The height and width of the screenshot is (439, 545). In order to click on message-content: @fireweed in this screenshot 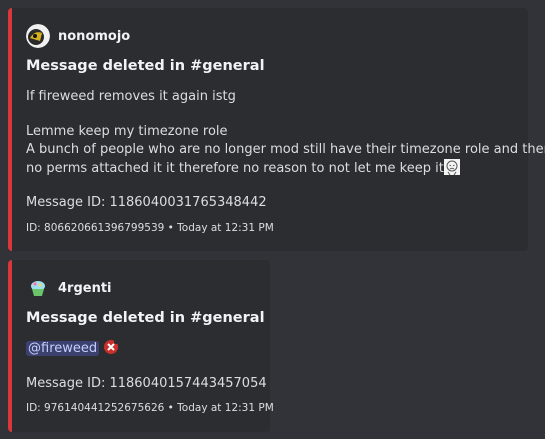, I will do `click(72, 348)`.